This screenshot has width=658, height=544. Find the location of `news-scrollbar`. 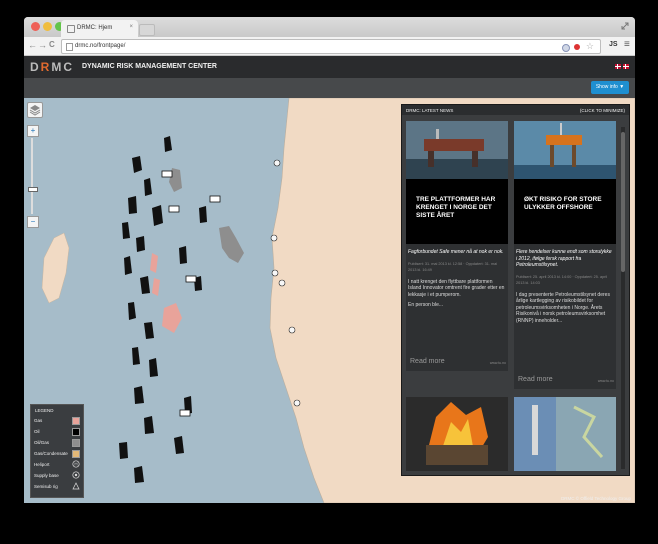

news-scrollbar is located at coordinates (623, 298).